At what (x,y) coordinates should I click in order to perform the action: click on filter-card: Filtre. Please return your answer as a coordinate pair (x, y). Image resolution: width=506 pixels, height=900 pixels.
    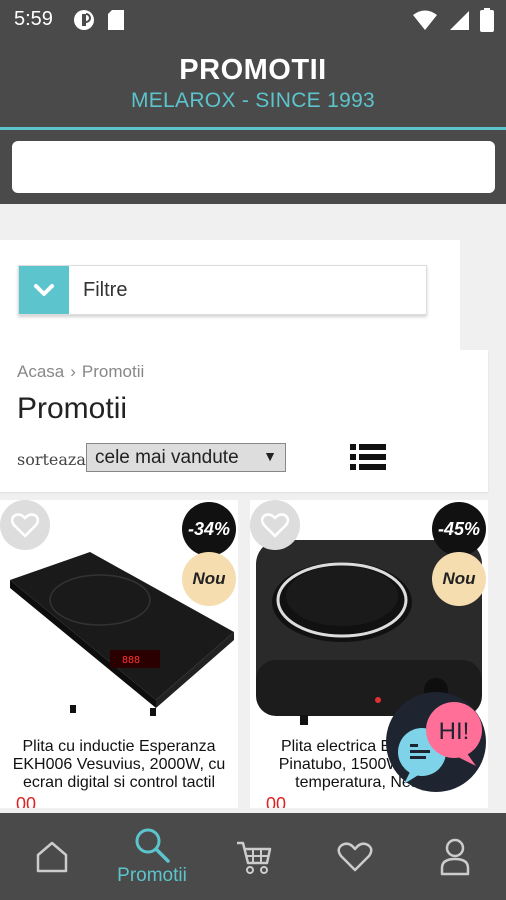
    Looking at the image, I should click on (230, 295).